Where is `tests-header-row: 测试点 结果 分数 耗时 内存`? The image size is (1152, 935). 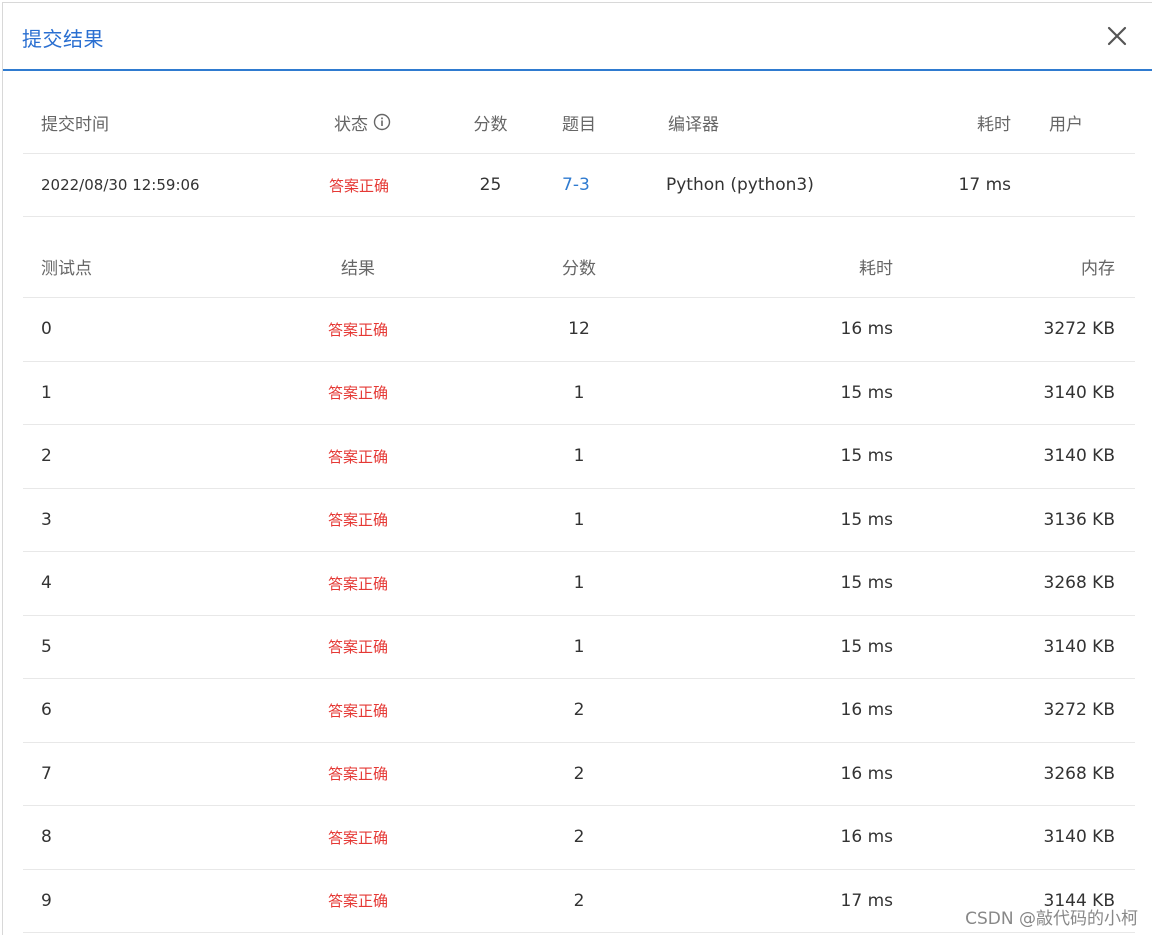 tests-header-row: 测试点 结果 分数 耗时 内存 is located at coordinates (579, 266).